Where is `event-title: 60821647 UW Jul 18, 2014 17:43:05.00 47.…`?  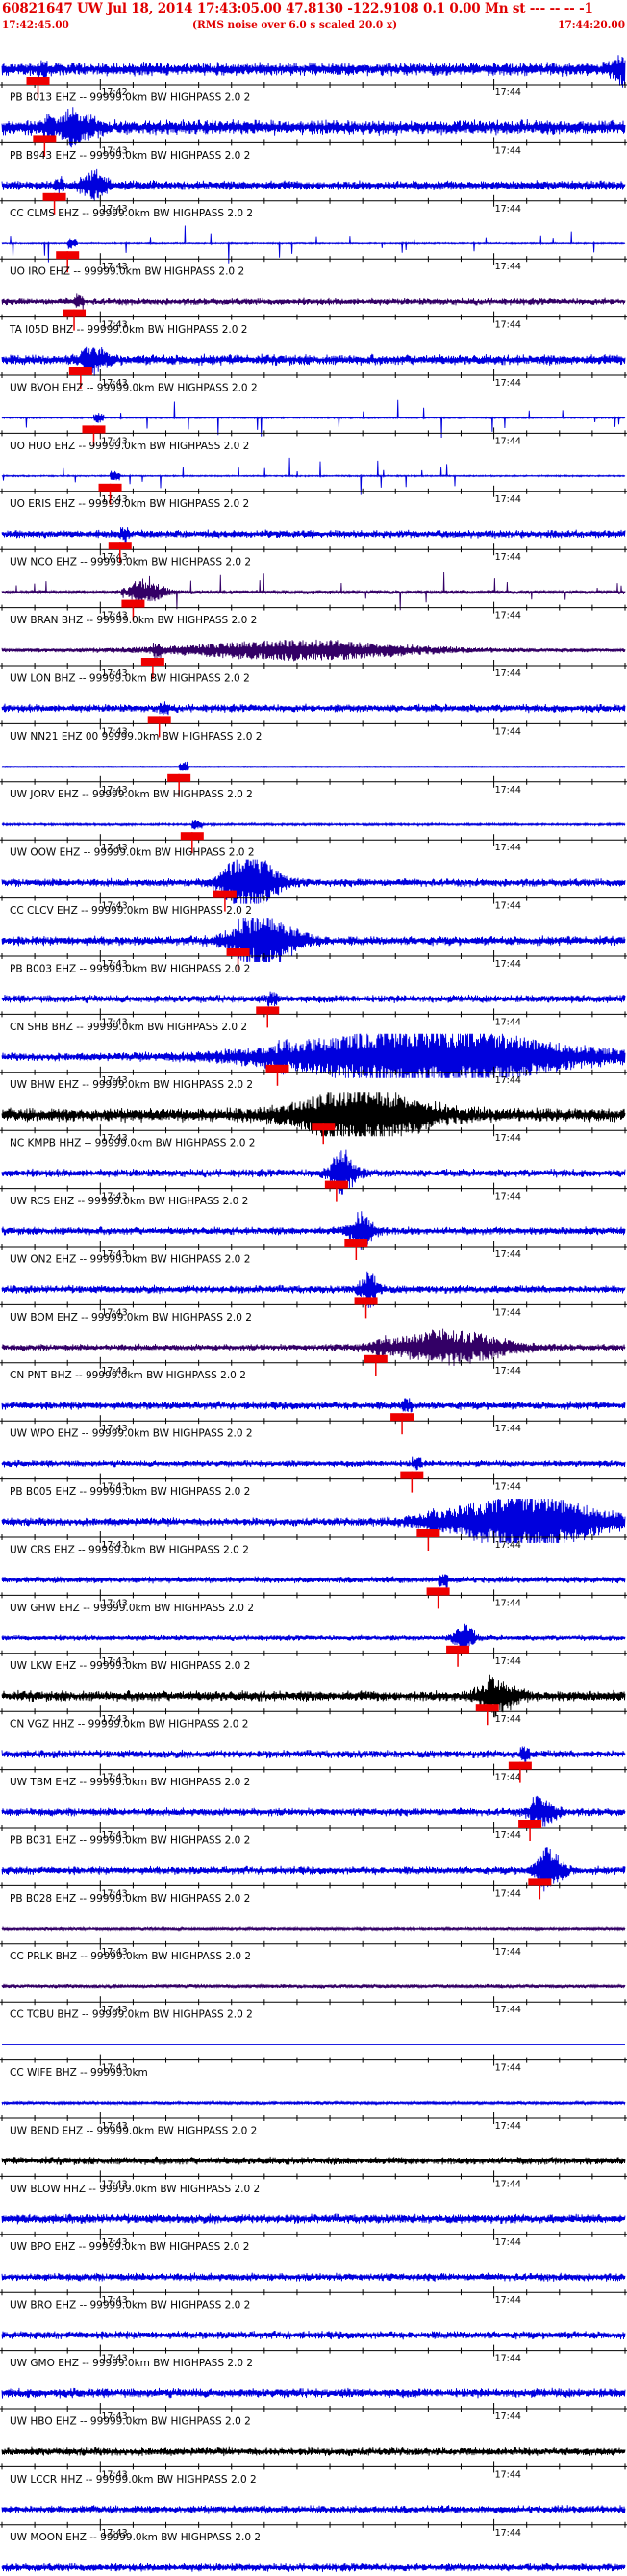
event-title: 60821647 UW Jul 18, 2014 17:43:05.00 47.… is located at coordinates (297, 9).